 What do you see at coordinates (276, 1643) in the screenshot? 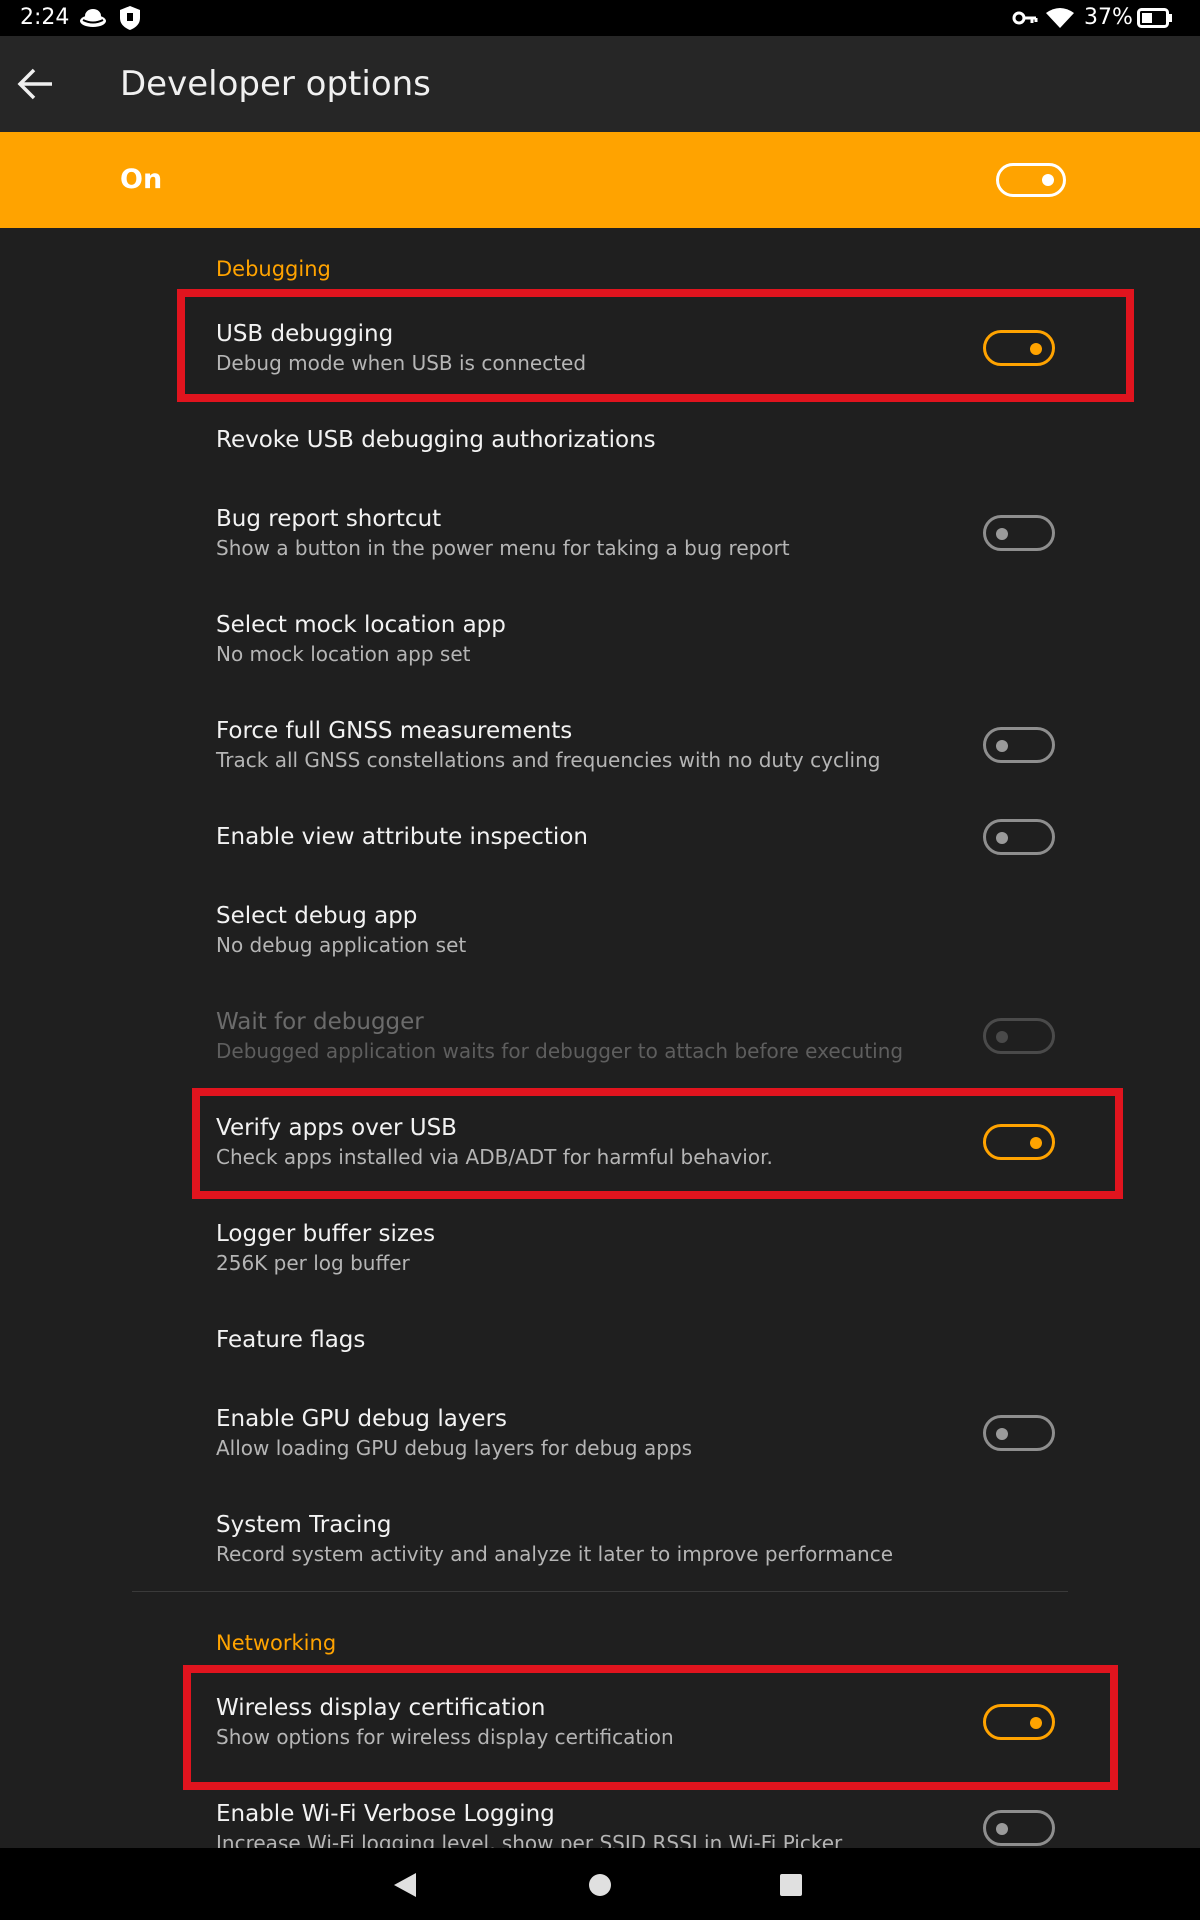
I see `section-header-networking: Networking` at bounding box center [276, 1643].